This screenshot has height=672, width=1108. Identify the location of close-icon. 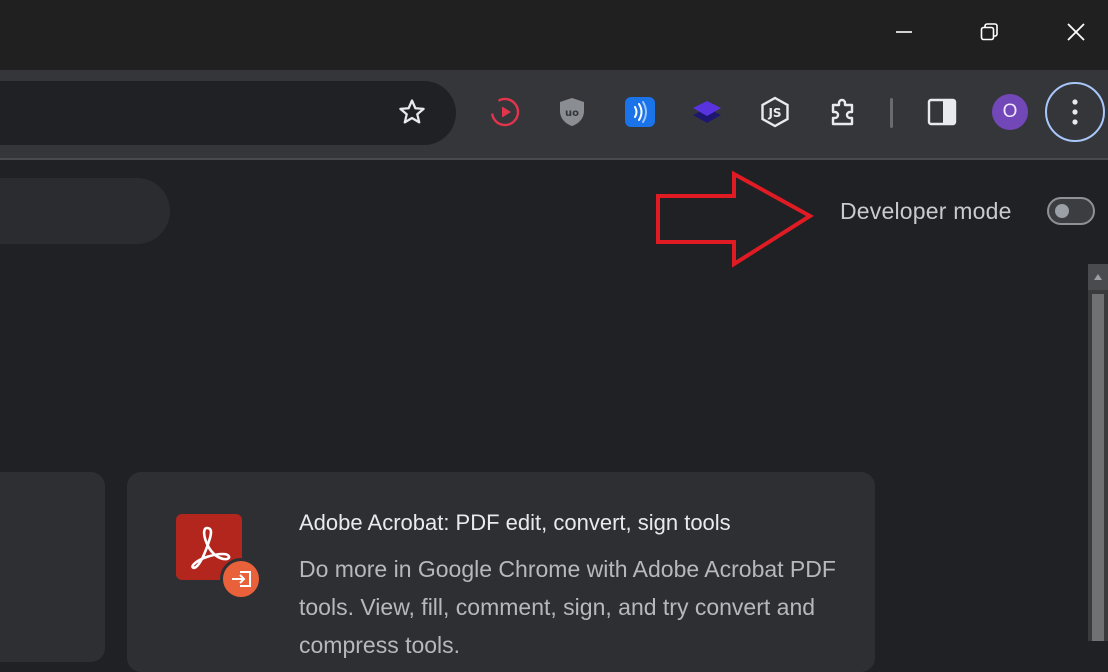
(1076, 32).